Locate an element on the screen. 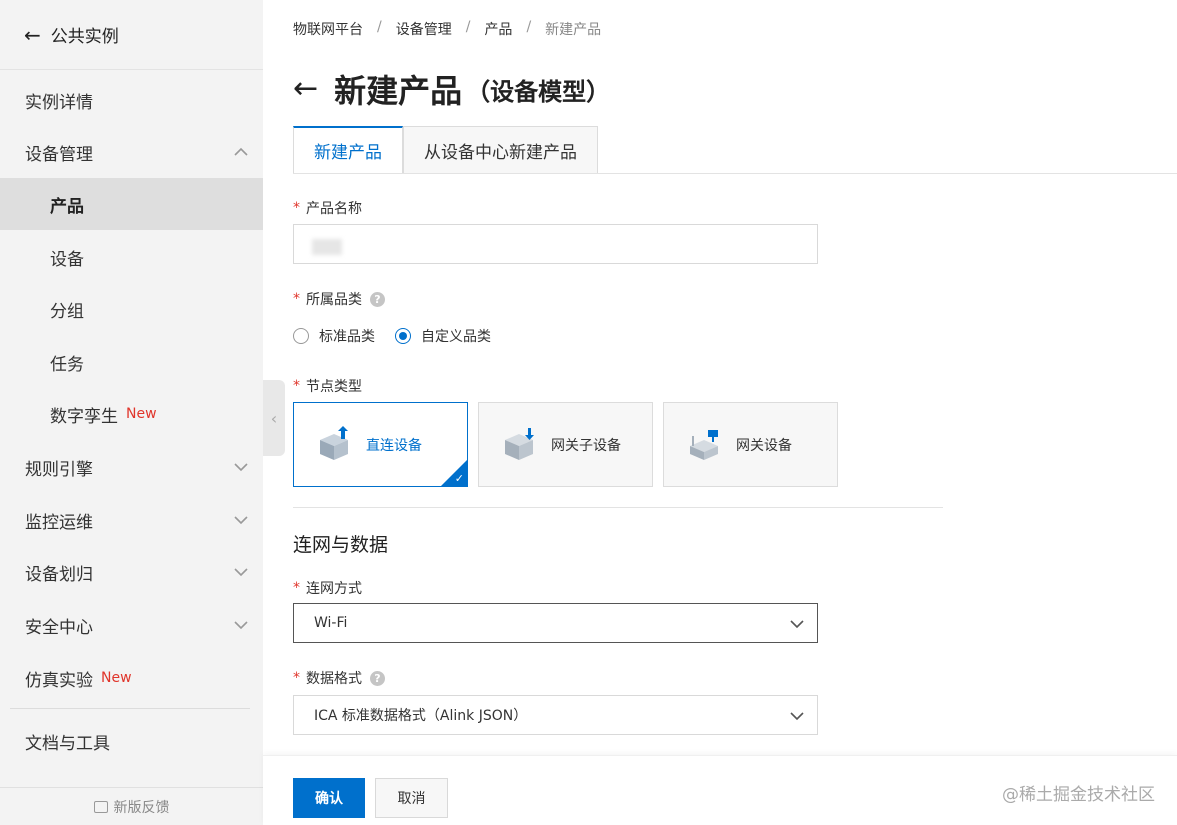 This screenshot has height=825, width=1177. feedback-link: 新版反馈 is located at coordinates (131, 806).